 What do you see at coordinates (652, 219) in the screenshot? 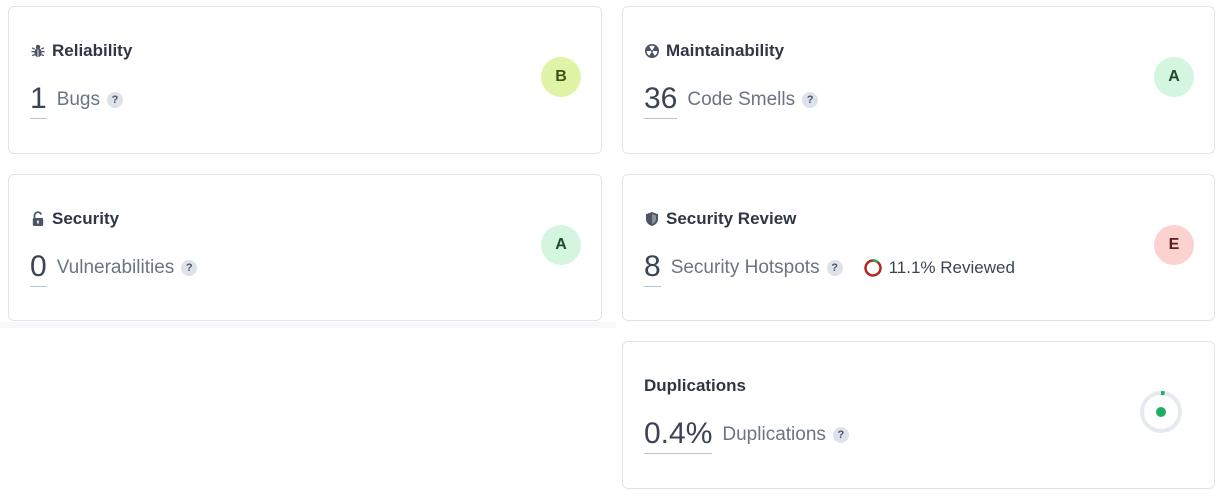
I see `shield-icon` at bounding box center [652, 219].